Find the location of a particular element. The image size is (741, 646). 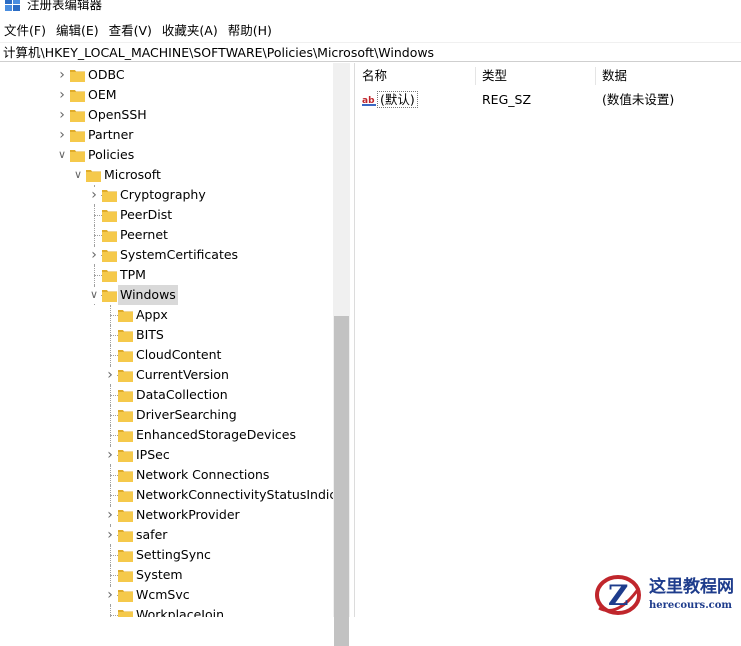

tree-node: Network Connections is located at coordinates (166, 475).